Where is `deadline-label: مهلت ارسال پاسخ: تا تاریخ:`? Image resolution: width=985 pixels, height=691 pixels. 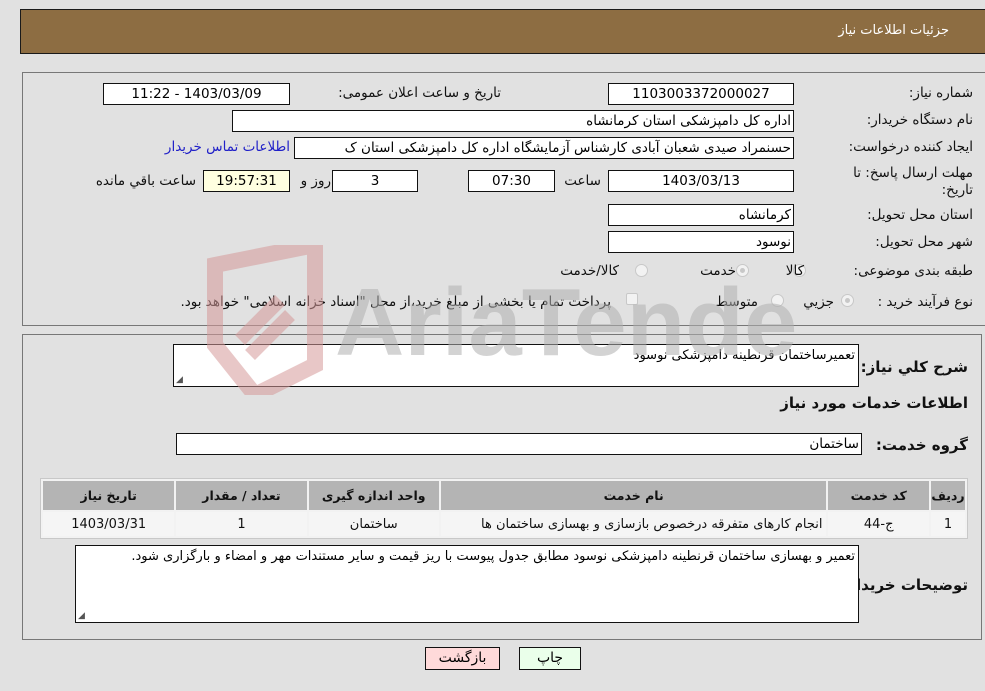
deadline-label: مهلت ارسال پاسخ: تا تاریخ: is located at coordinates (913, 181).